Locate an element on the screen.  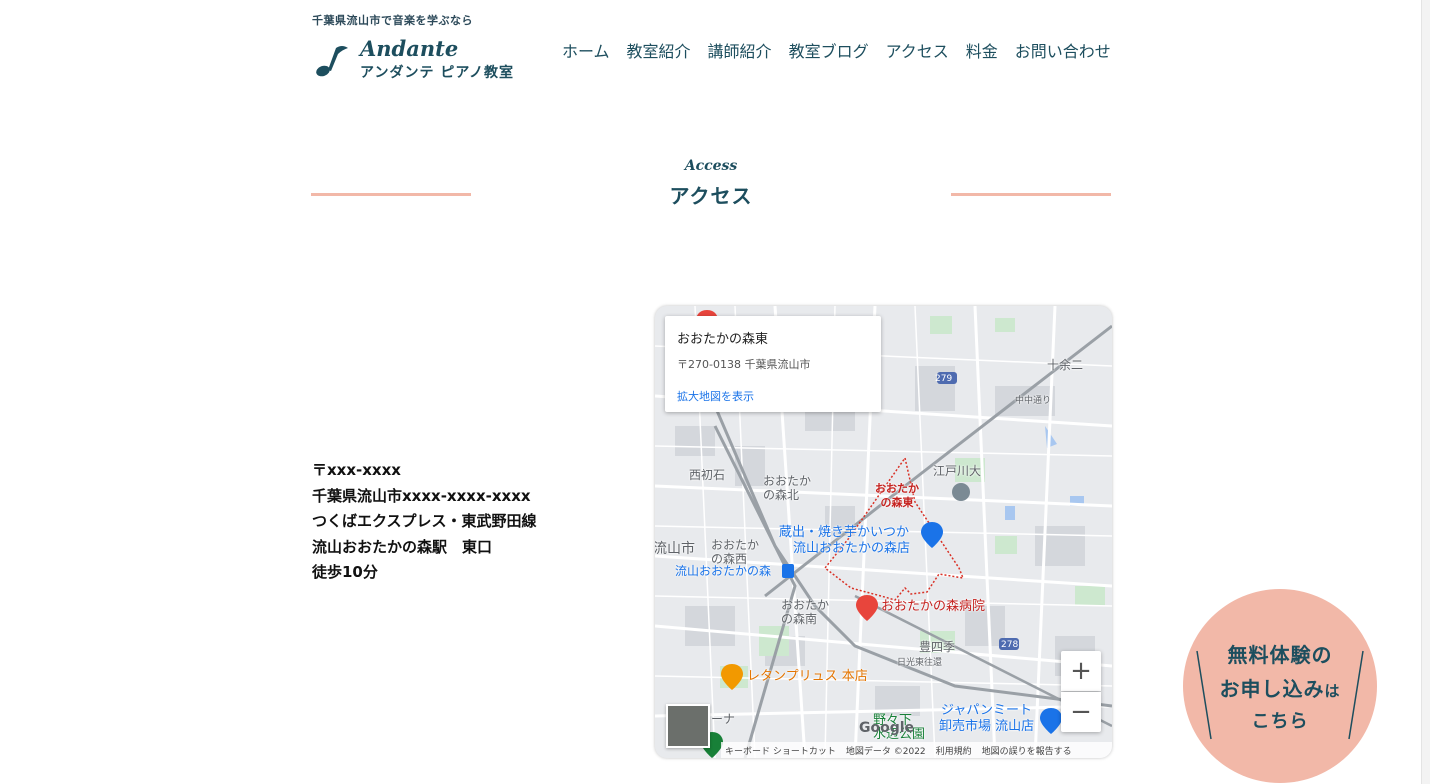
cta-line-2: お申し込みは is located at coordinates (1280, 687).